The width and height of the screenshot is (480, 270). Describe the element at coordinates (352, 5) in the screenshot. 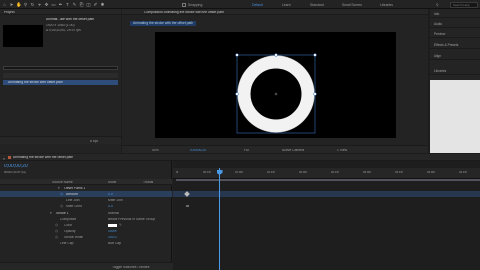

I see `workspace-small-screen: Small Screen` at that location.